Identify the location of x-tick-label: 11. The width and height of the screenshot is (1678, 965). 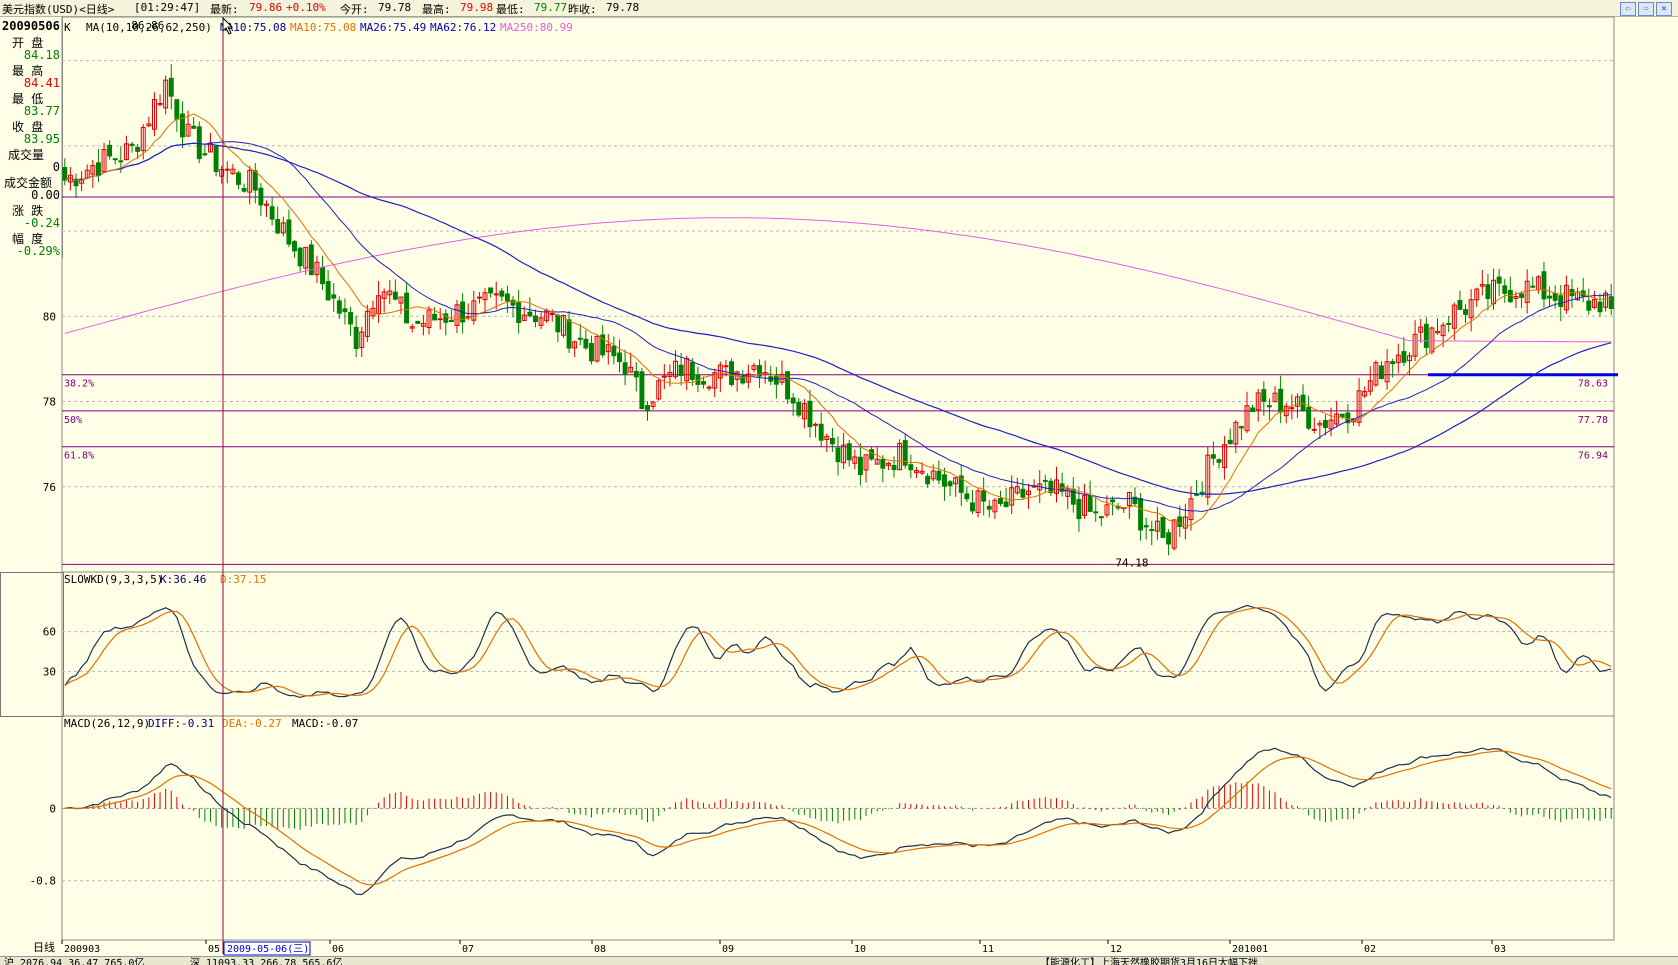
(988, 949).